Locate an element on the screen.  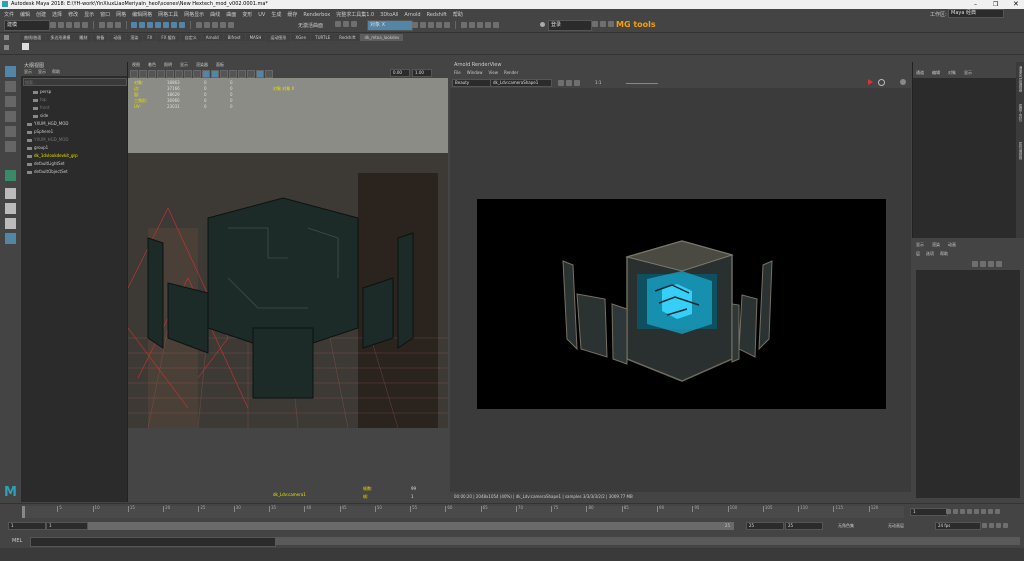
maximize-icon: ❐ is located at coordinates (995, 4).